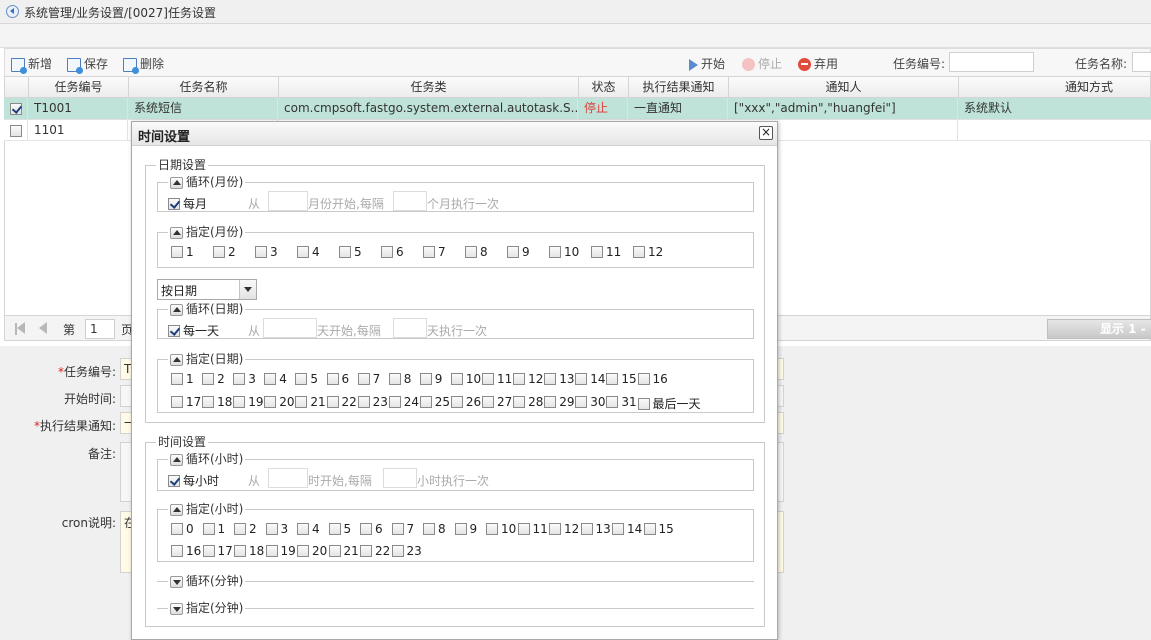 The height and width of the screenshot is (640, 1151). What do you see at coordinates (766, 133) in the screenshot?
I see `close-icon: ×` at bounding box center [766, 133].